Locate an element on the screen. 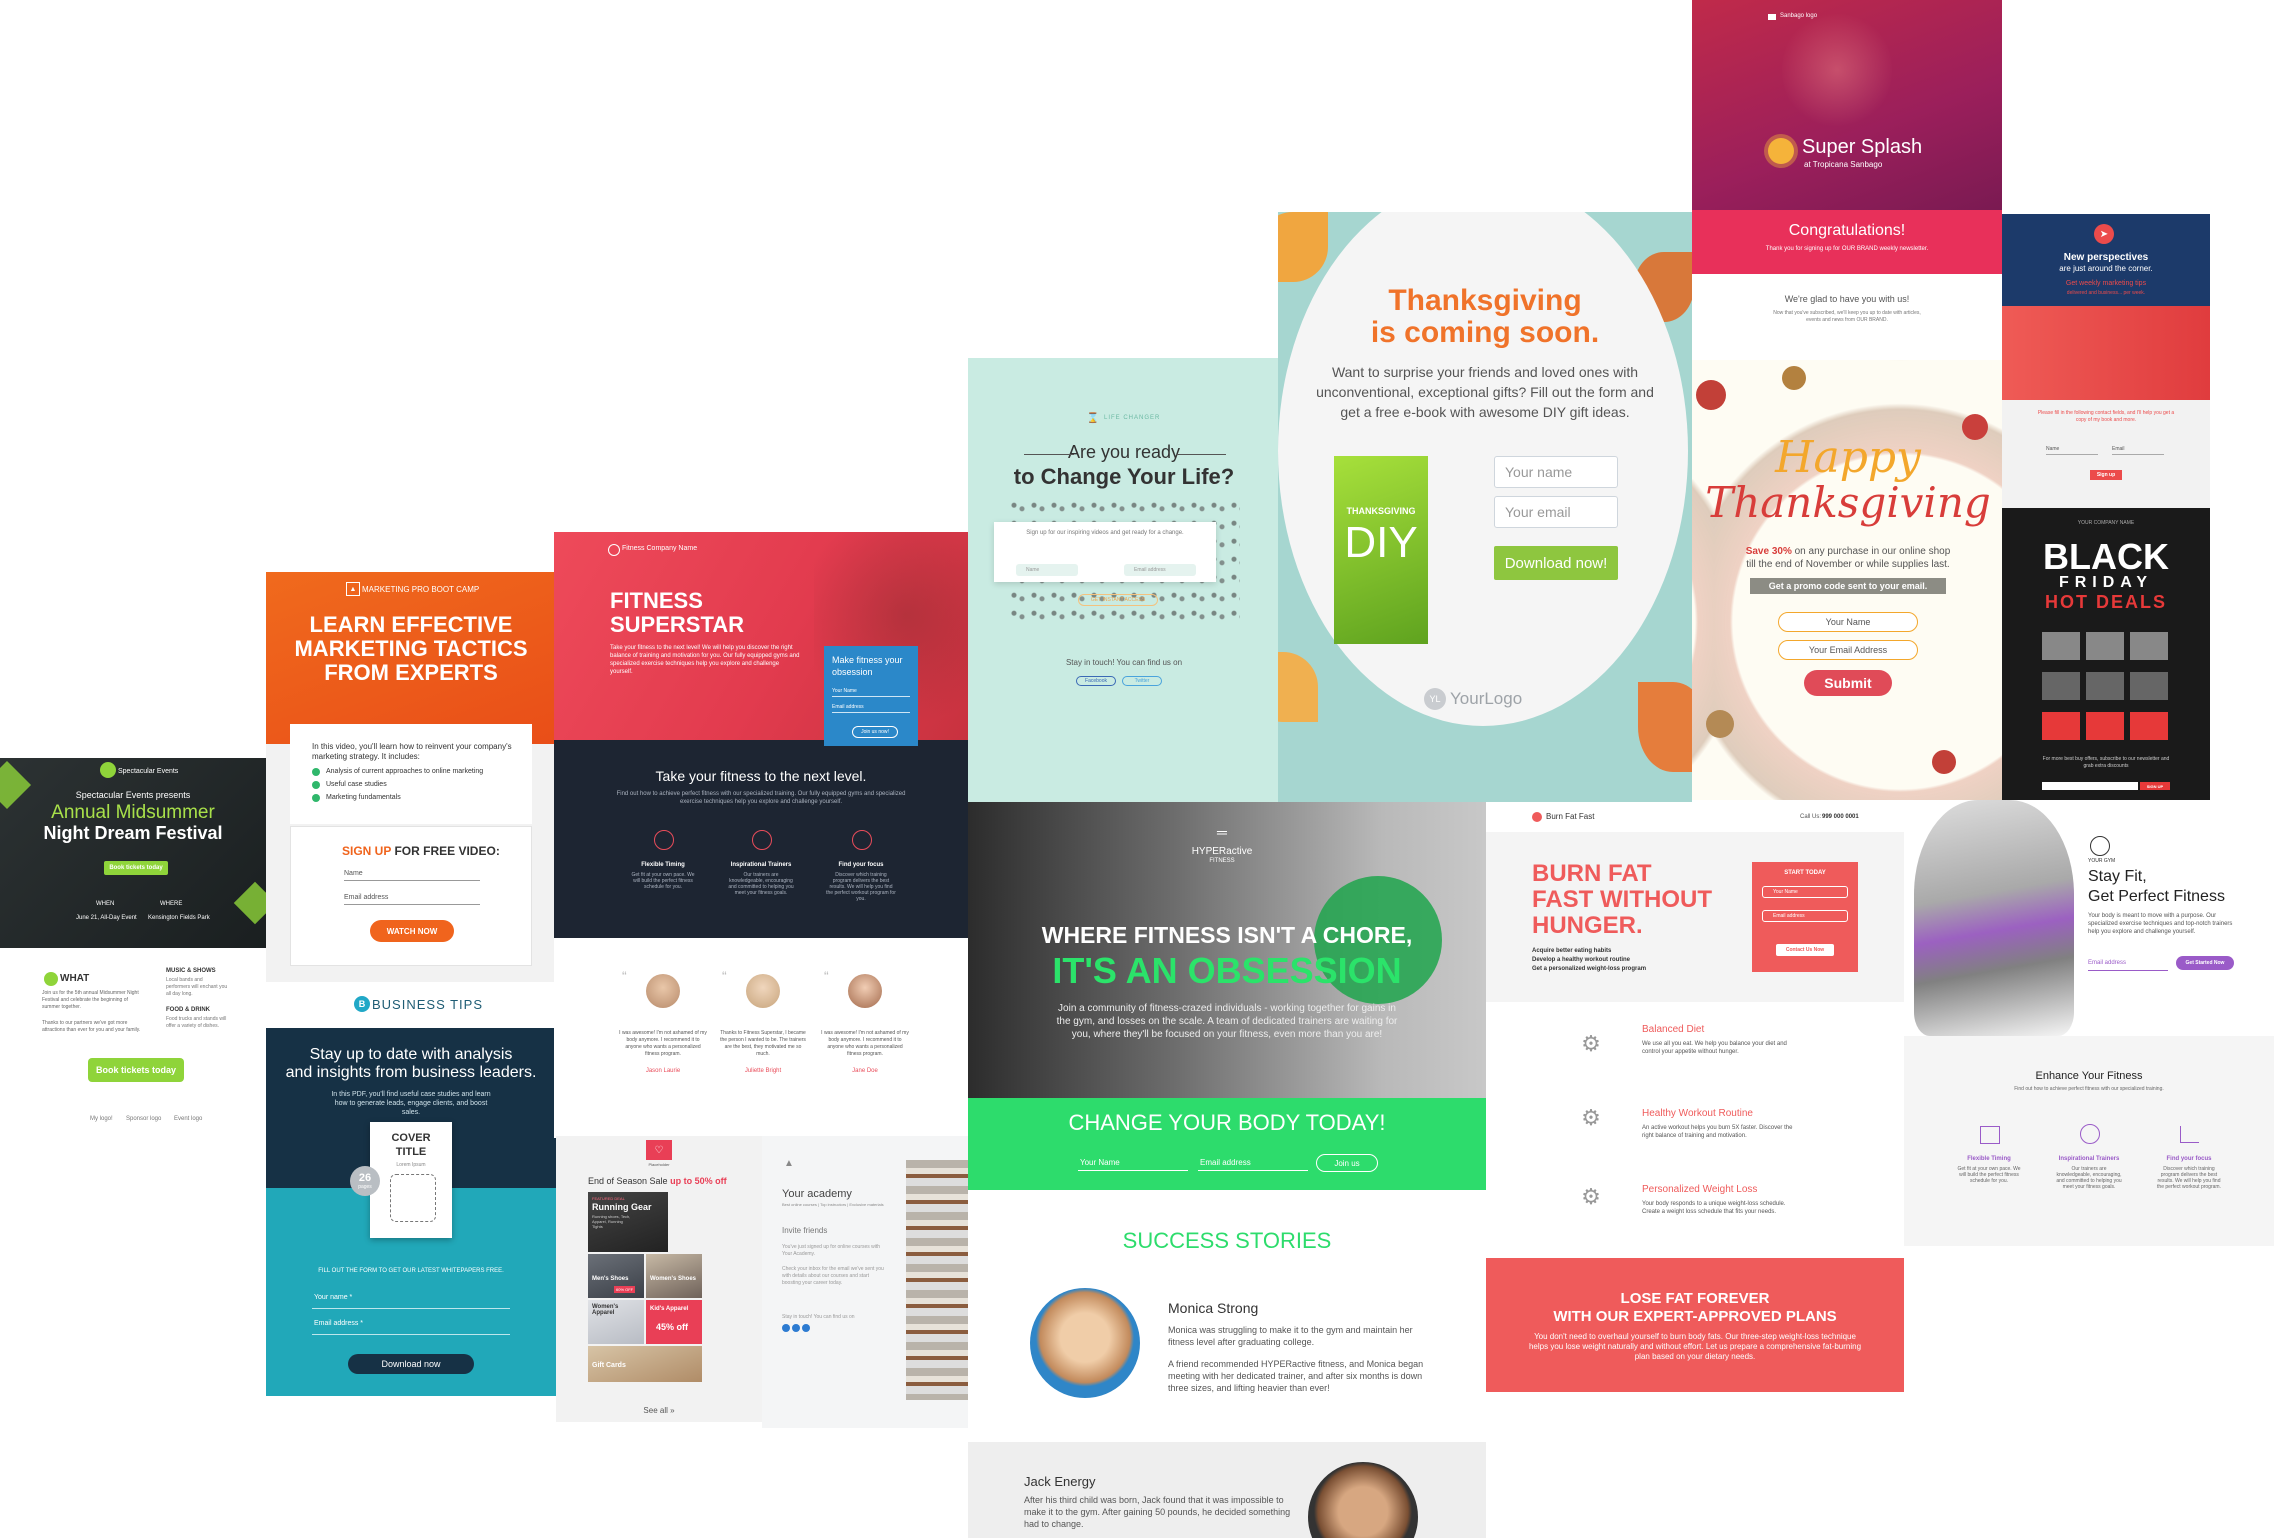 This screenshot has height=1538, width=2274. fitness-f1: Flexible Timing is located at coordinates (663, 865).